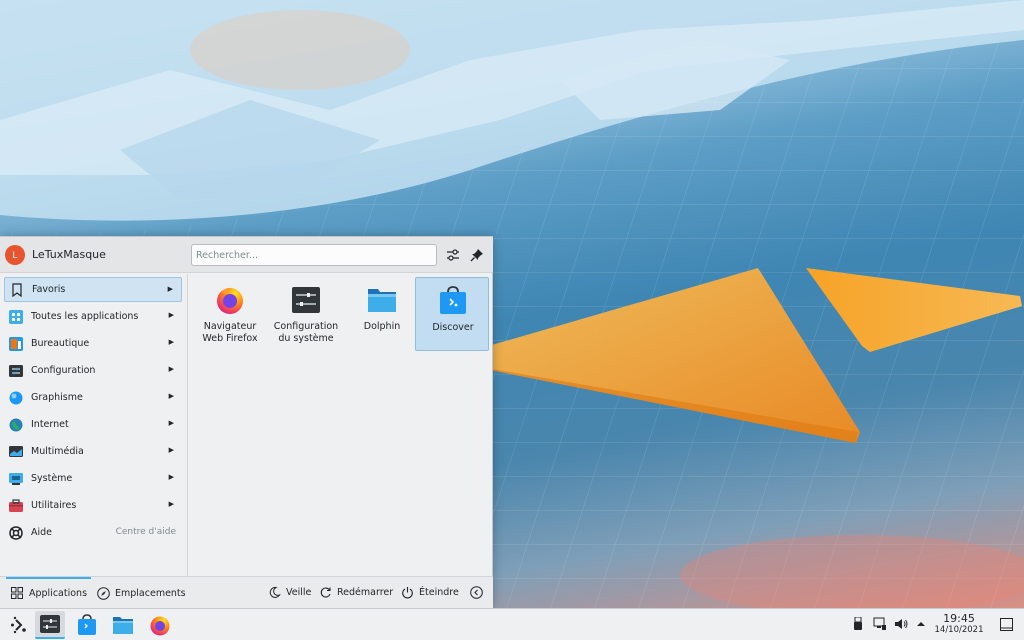 The width and height of the screenshot is (1024, 640). What do you see at coordinates (959, 618) in the screenshot?
I see `clock-time: 19:45` at bounding box center [959, 618].